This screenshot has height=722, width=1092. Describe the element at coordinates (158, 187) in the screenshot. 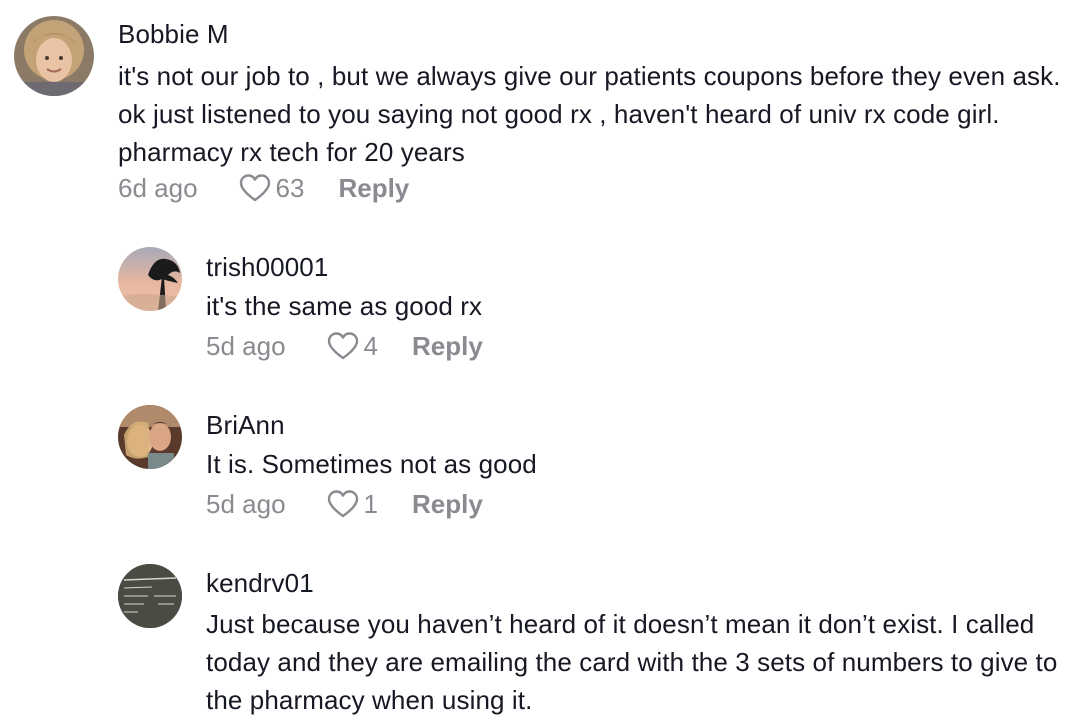

I see `comment-time: 6d ago` at that location.